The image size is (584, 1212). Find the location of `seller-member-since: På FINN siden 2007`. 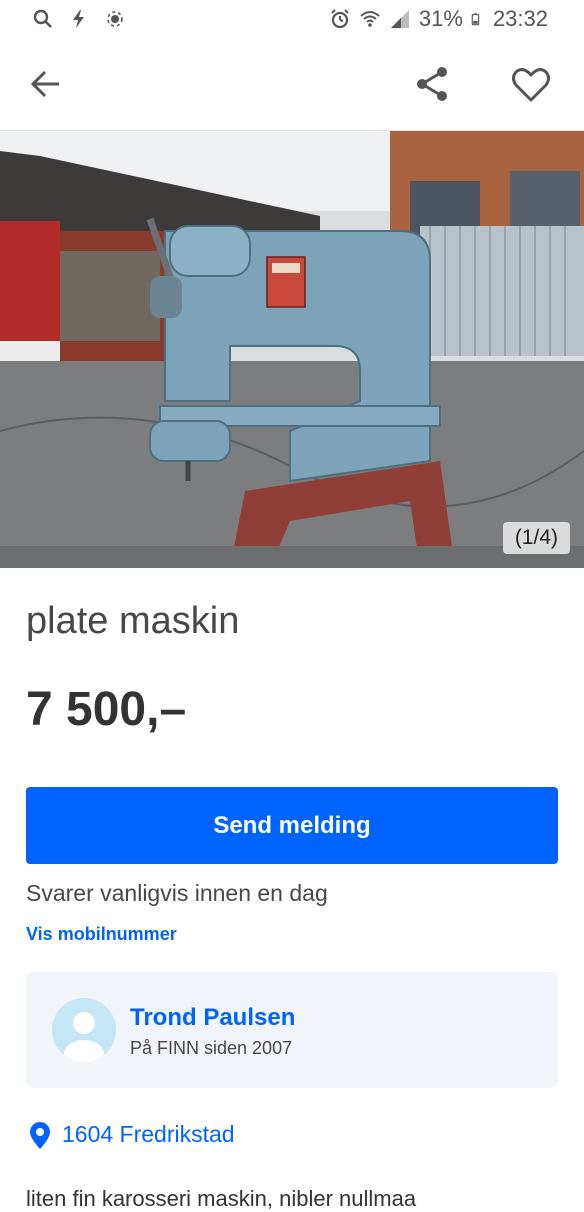

seller-member-since: På FINN siden 2007 is located at coordinates (211, 1048).